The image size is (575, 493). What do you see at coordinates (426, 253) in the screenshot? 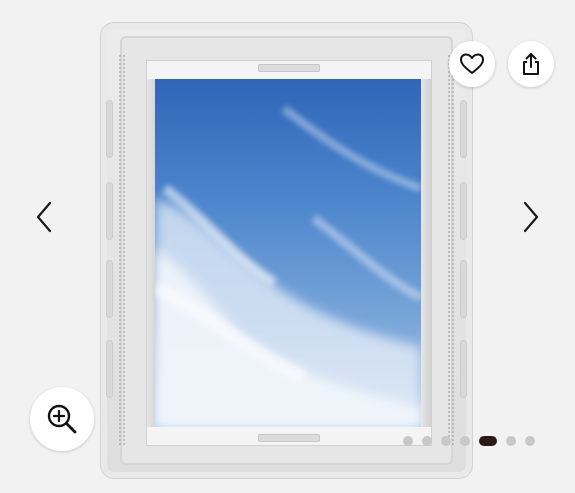
I see `blind-edge-right` at bounding box center [426, 253].